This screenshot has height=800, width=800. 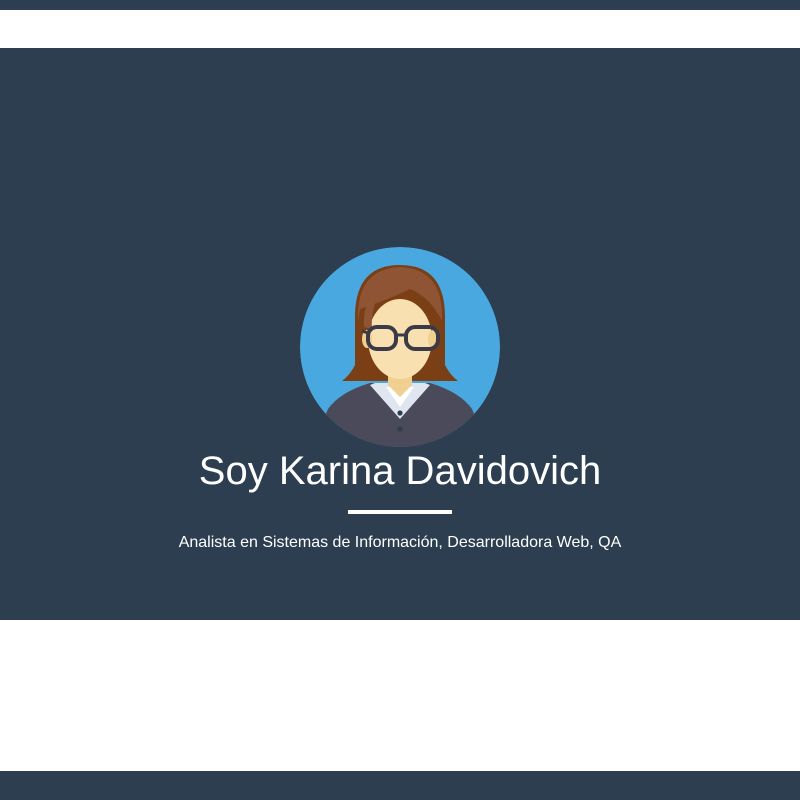 I want to click on title-divider, so click(x=400, y=512).